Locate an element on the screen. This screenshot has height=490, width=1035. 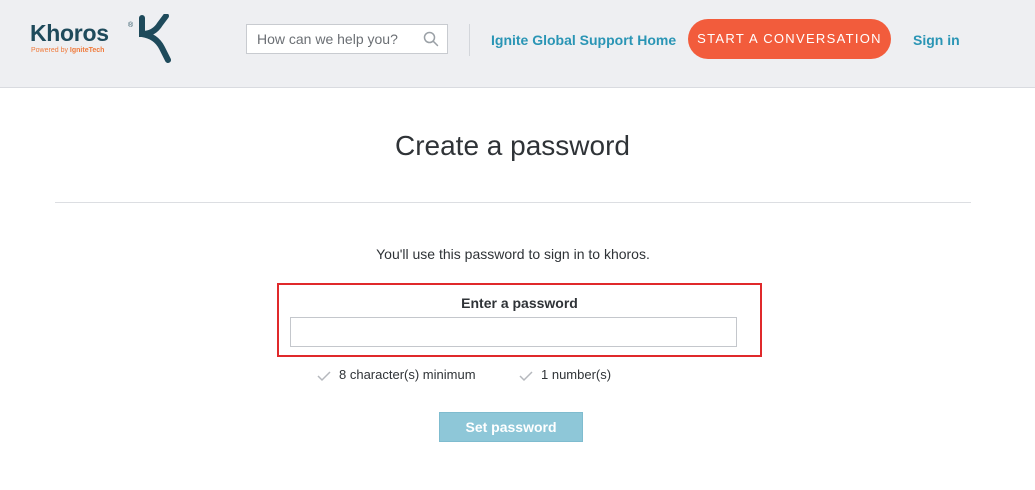
requirement-number: 1 number(s) is located at coordinates (565, 374).